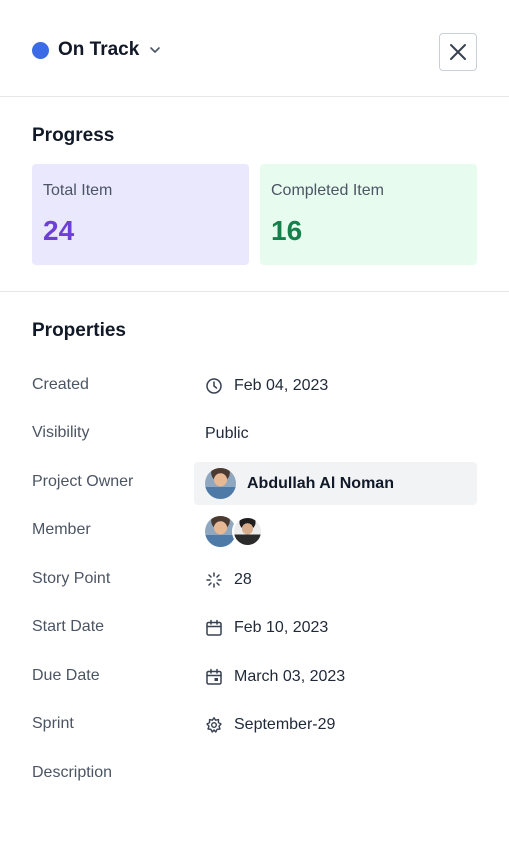 This screenshot has width=509, height=847. I want to click on total-item-value: 24, so click(59, 230).